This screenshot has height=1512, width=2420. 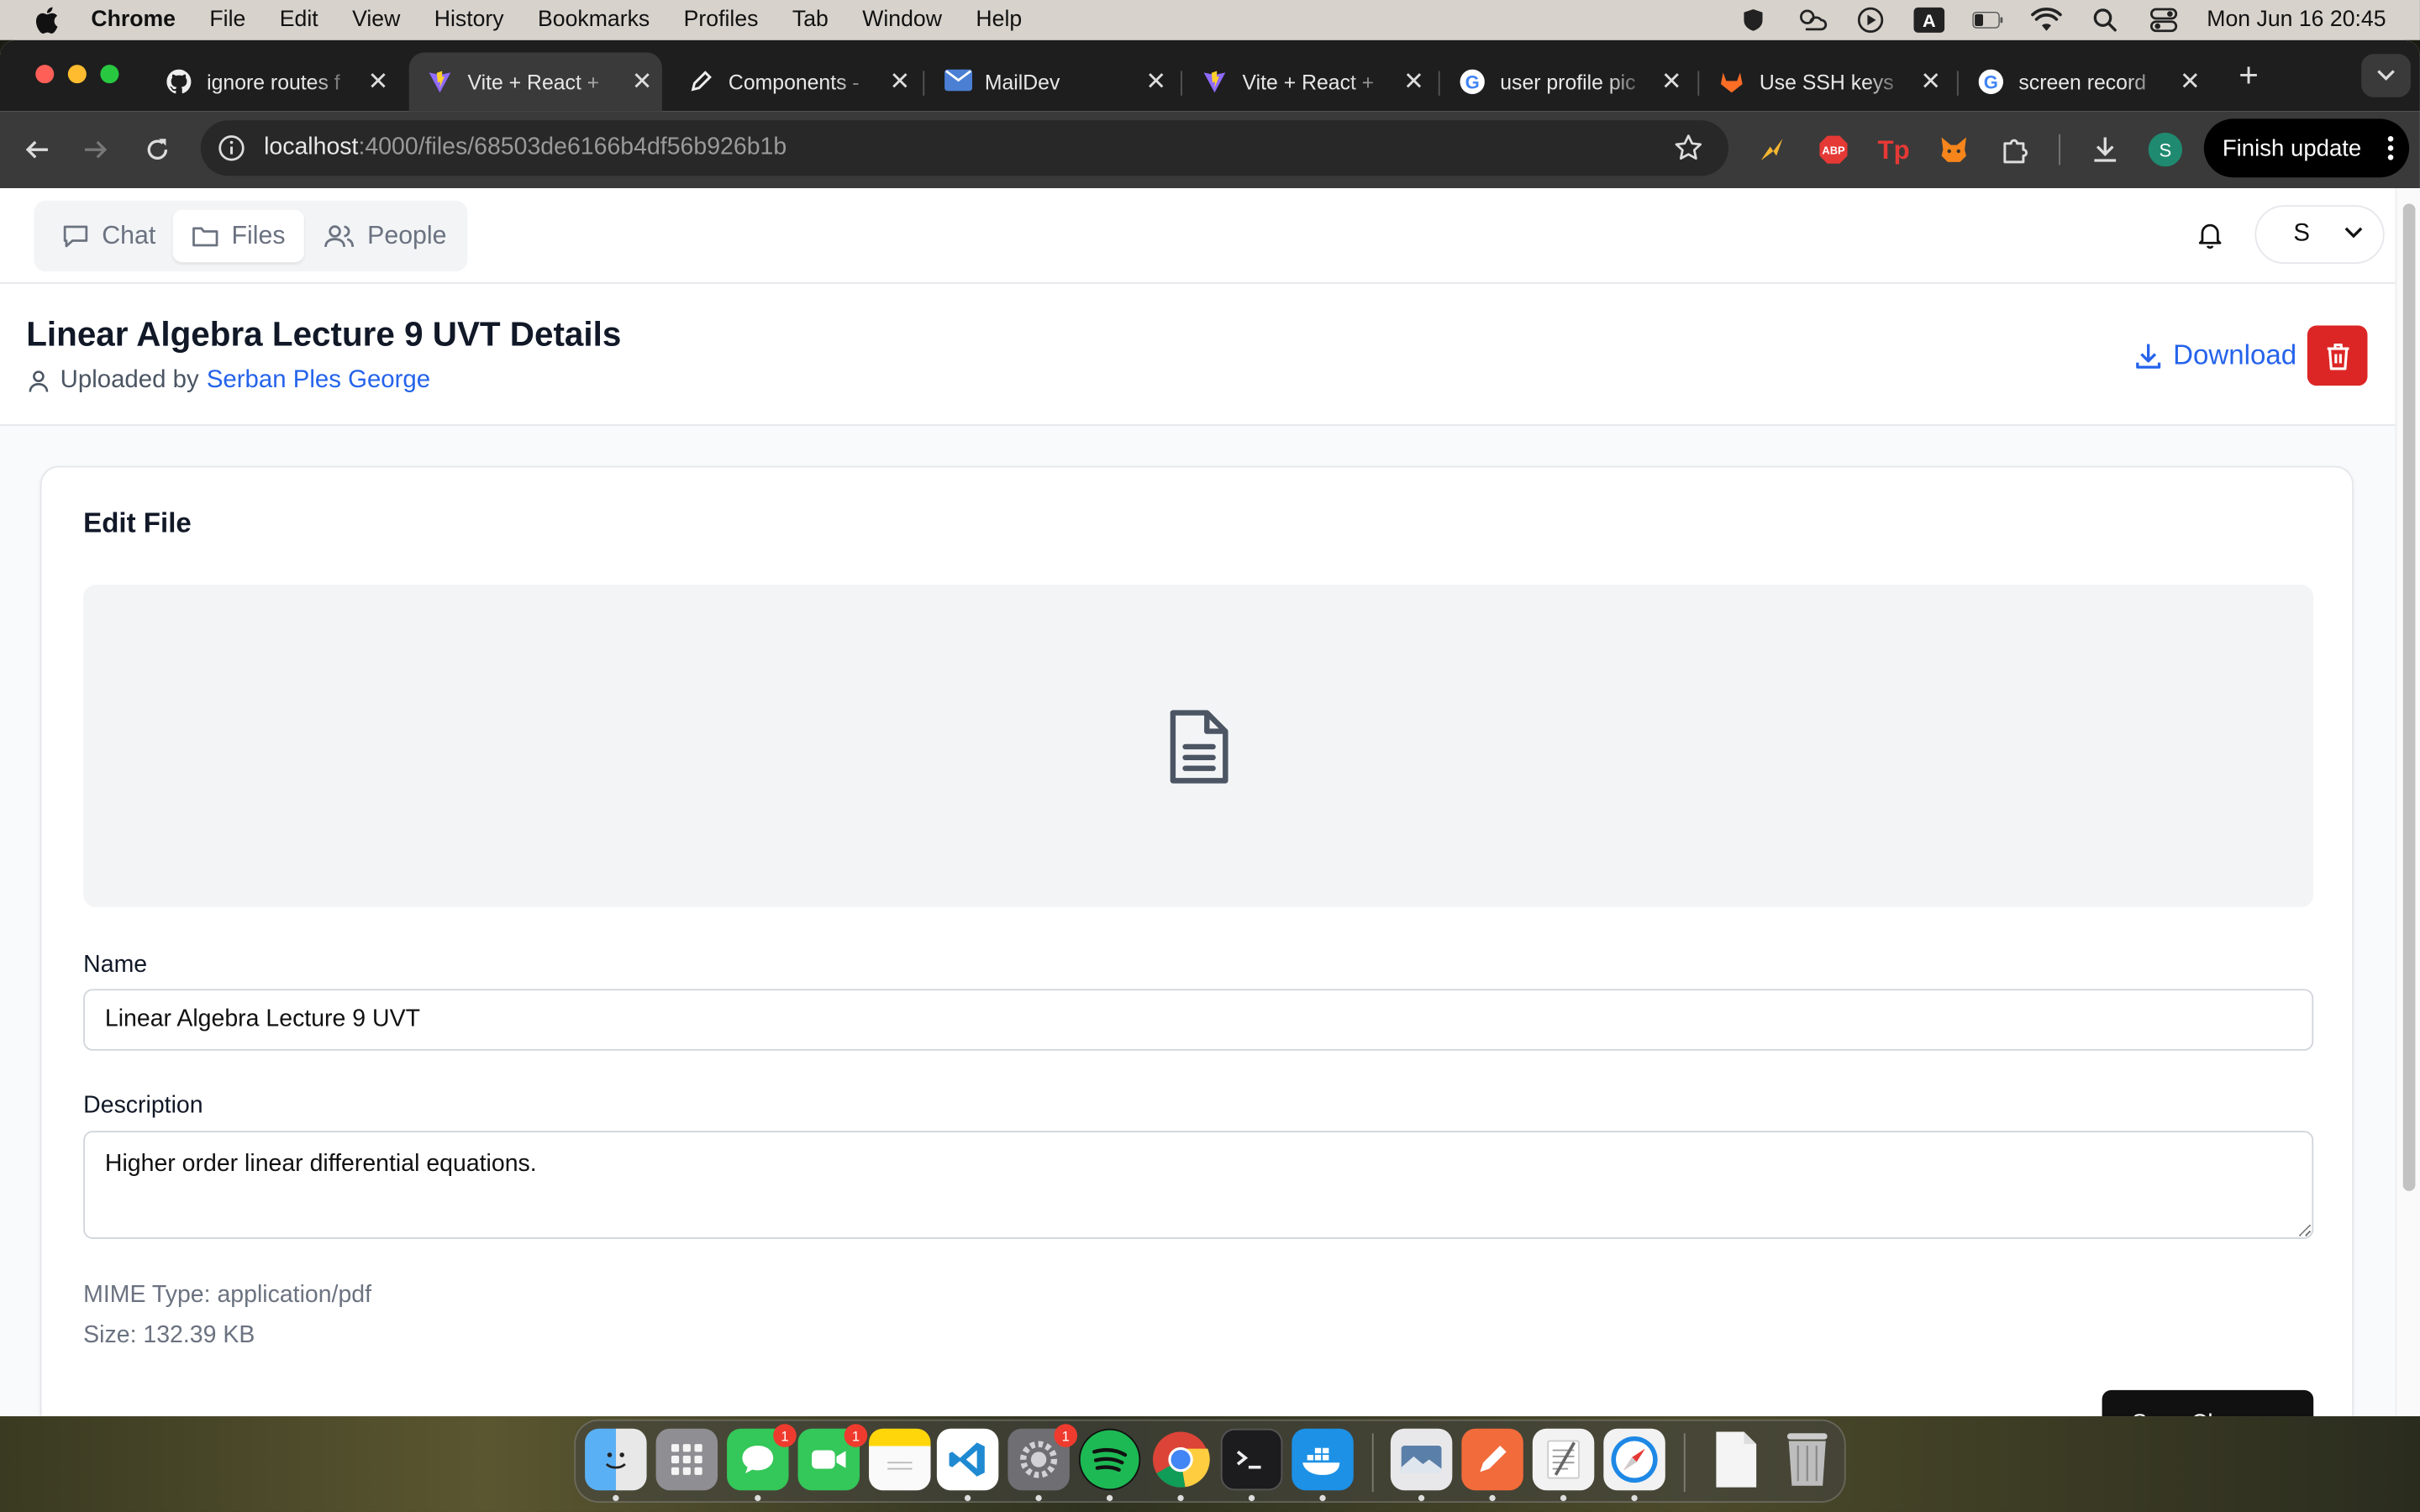 I want to click on downloads-icon, so click(x=2104, y=149).